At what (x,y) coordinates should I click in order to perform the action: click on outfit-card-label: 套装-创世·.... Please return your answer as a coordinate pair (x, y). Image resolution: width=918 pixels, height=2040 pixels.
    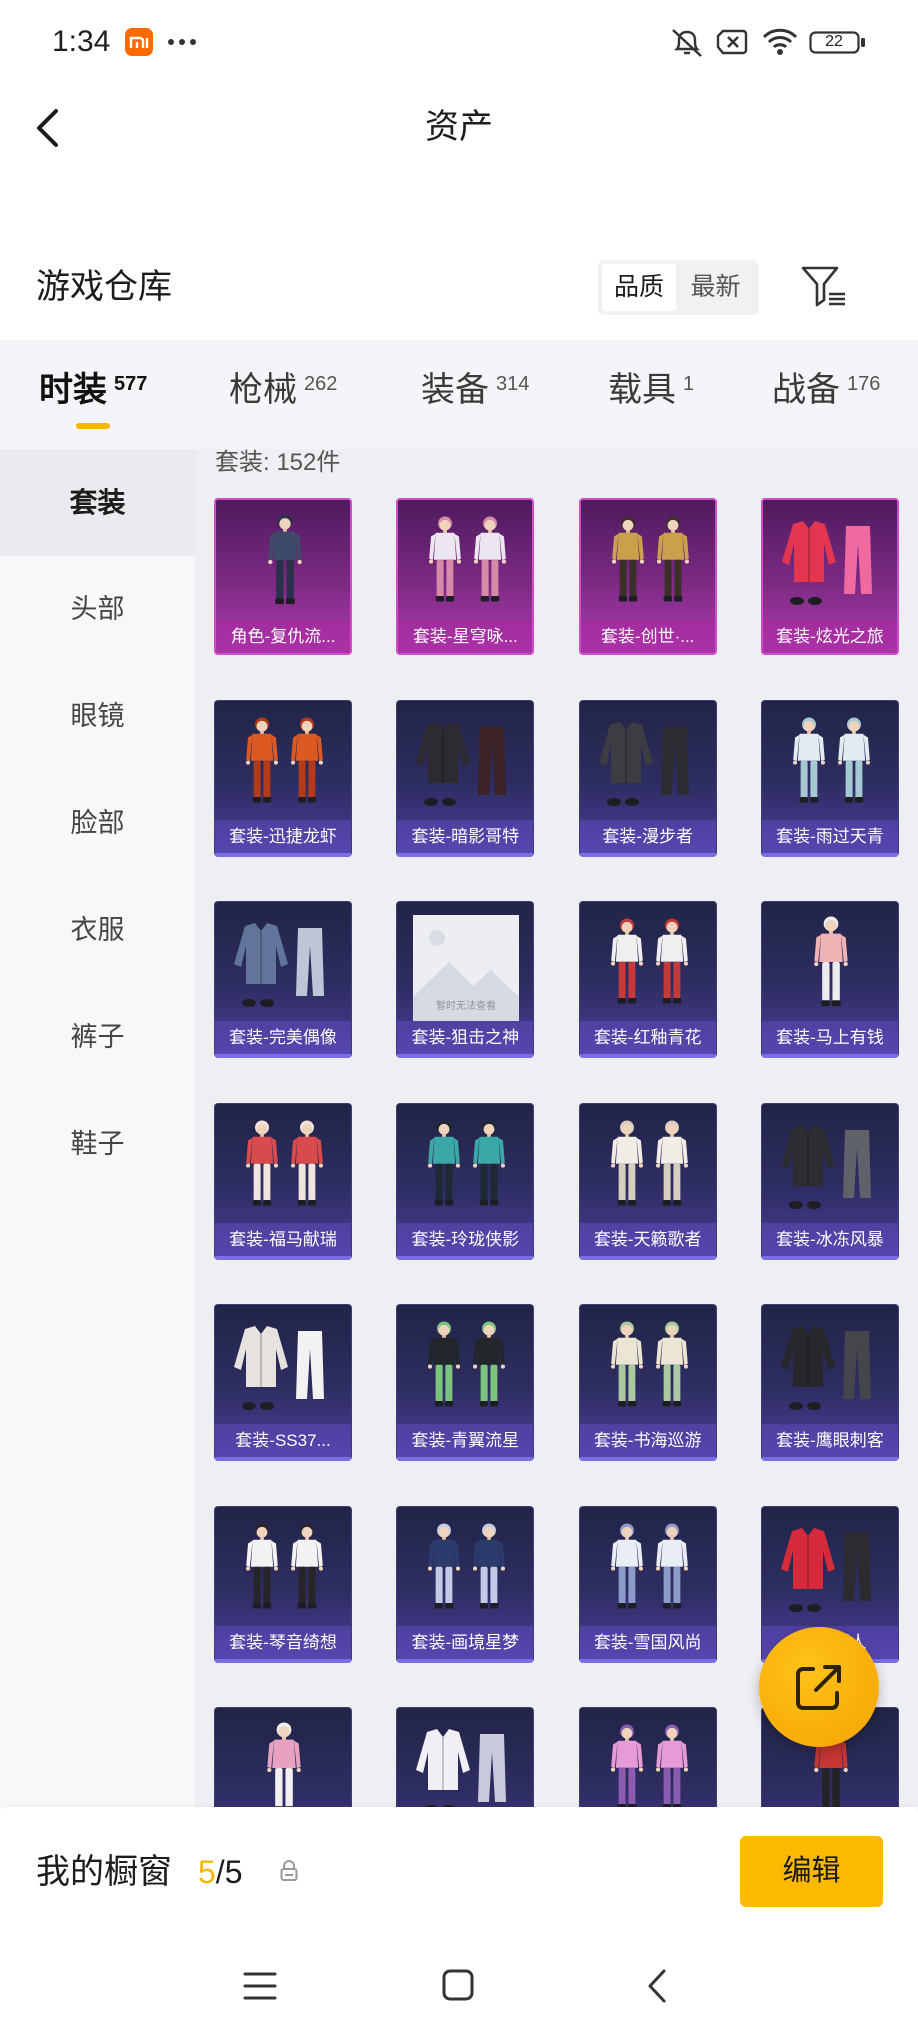
    Looking at the image, I should click on (647, 636).